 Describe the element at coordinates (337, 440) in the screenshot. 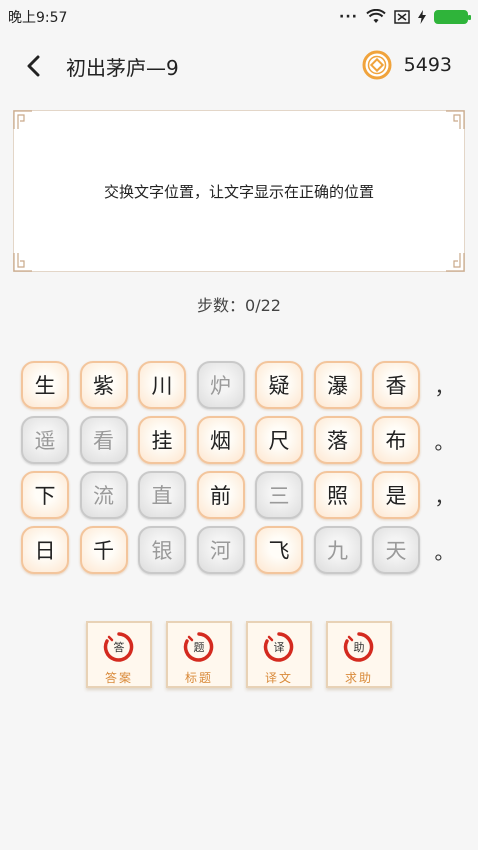

I see `character-tile: 落` at that location.